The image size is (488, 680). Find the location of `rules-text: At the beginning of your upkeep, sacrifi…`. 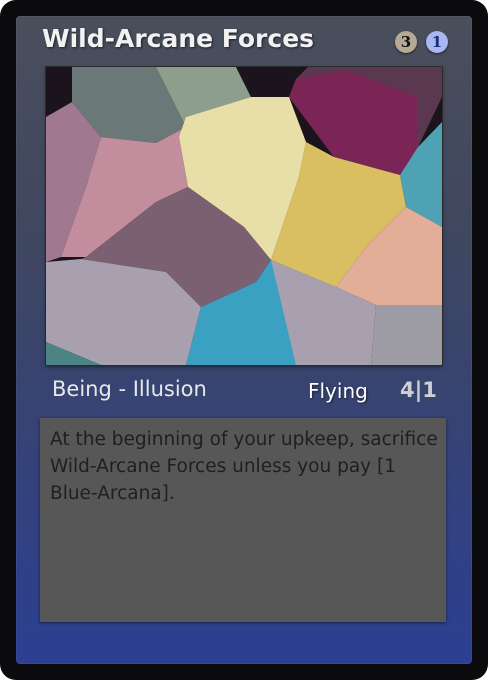

rules-text: At the beginning of your upkeep, sacrifi… is located at coordinates (244, 466).